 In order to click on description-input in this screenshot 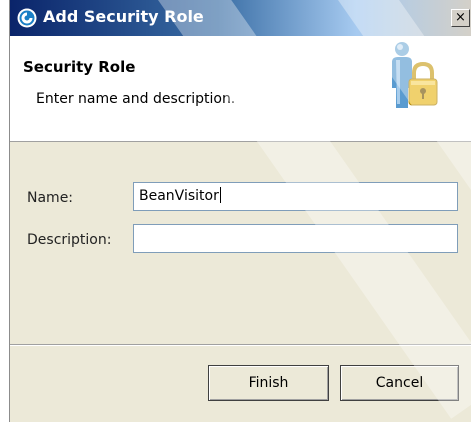, I will do `click(295, 238)`.